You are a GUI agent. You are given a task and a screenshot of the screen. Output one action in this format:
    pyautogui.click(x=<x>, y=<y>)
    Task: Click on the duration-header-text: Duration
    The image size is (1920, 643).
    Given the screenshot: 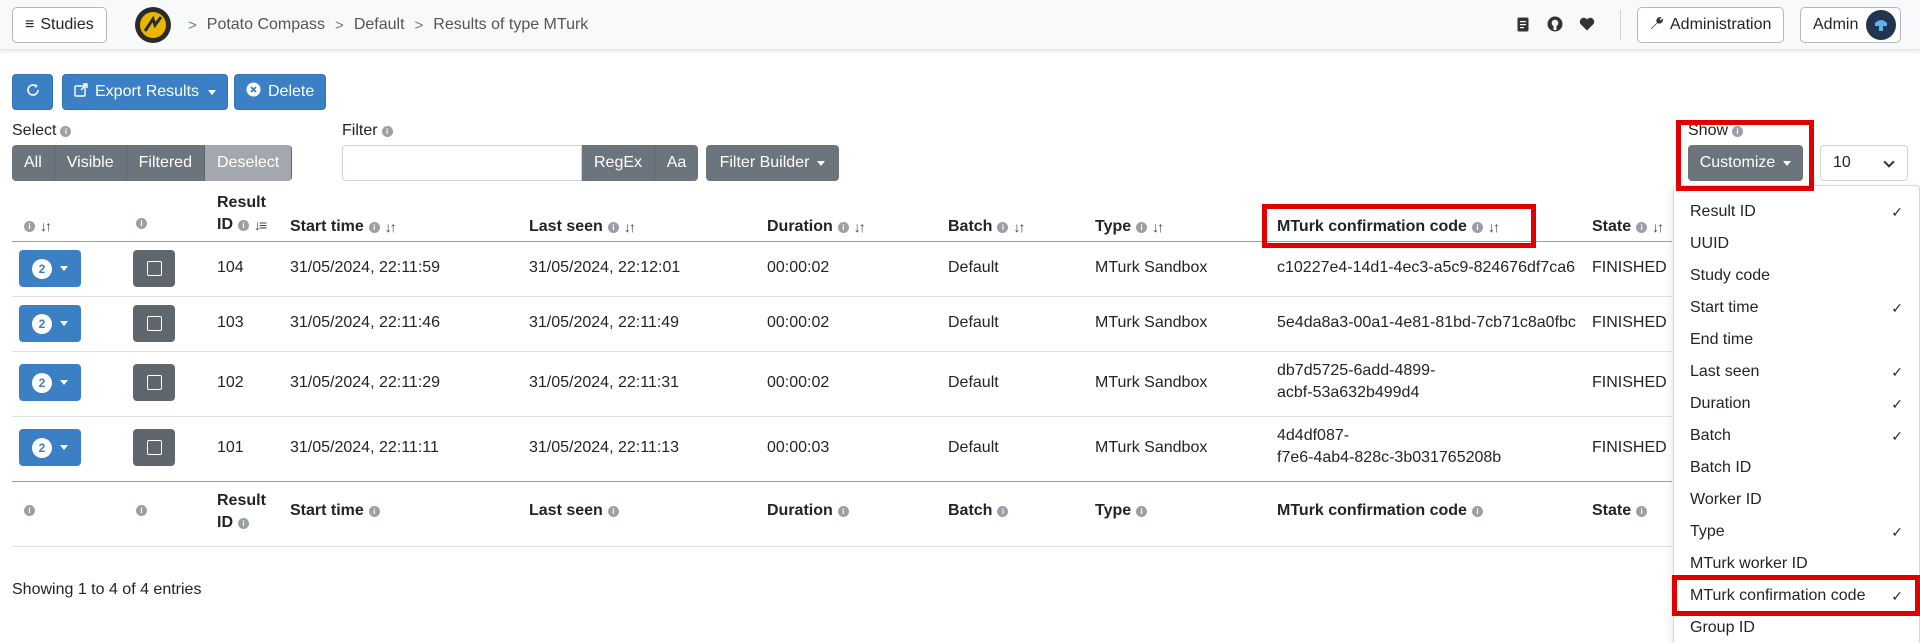 What is the action you would take?
    pyautogui.click(x=800, y=226)
    